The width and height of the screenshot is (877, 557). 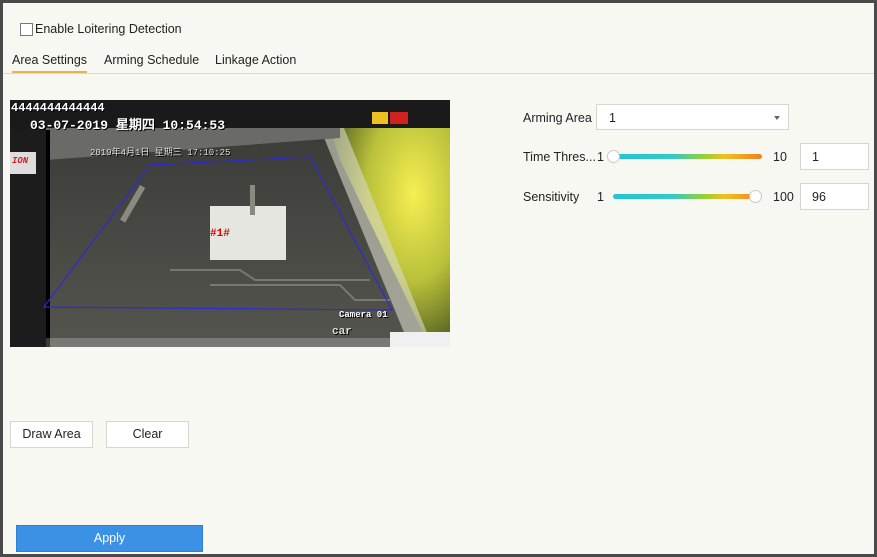 I want to click on brand-strip-text: ION, so click(x=20, y=161).